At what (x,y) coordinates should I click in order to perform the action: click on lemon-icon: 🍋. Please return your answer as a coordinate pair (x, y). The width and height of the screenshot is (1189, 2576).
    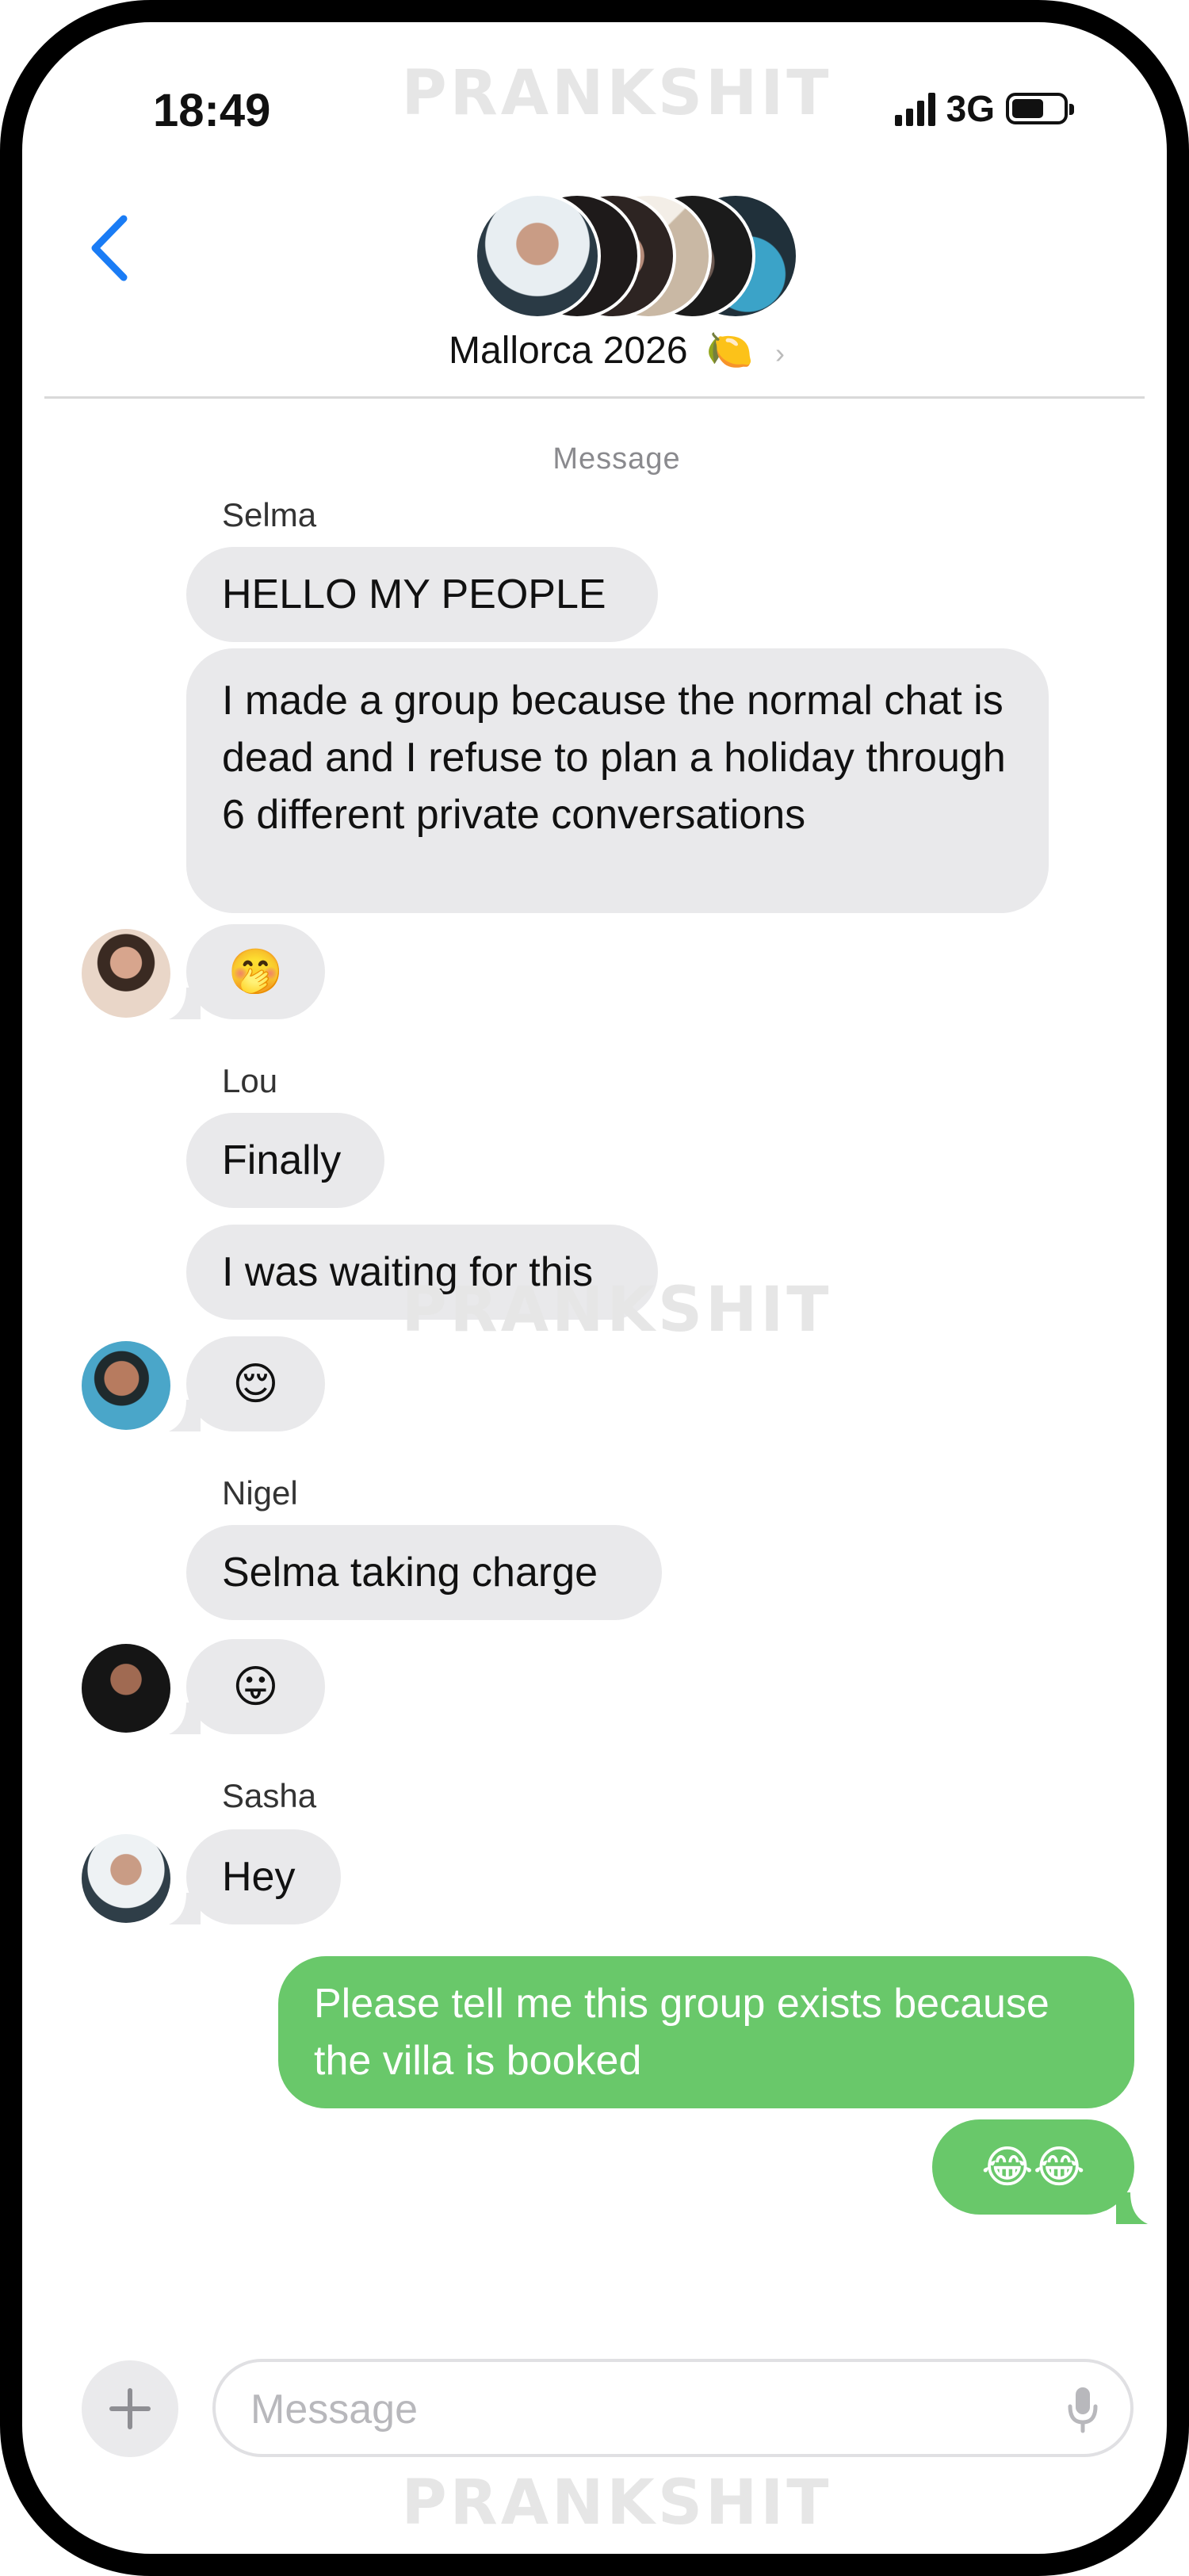
    Looking at the image, I should click on (729, 351).